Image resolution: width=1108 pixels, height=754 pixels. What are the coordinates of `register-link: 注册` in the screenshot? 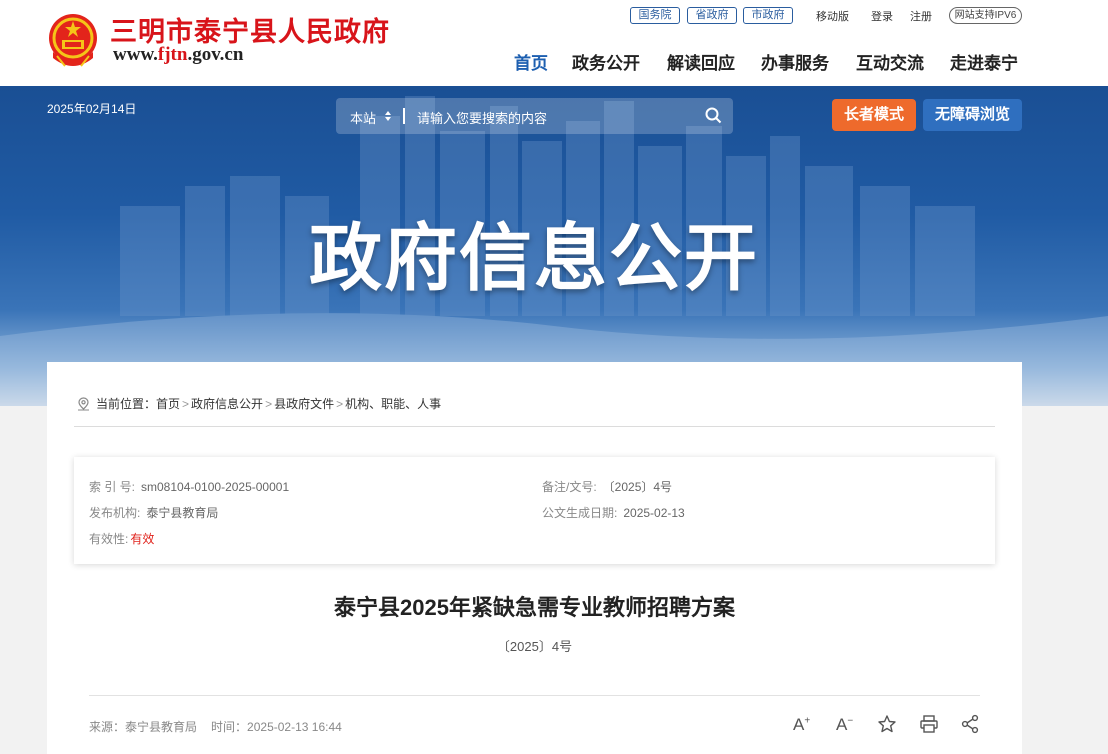 It's located at (921, 16).